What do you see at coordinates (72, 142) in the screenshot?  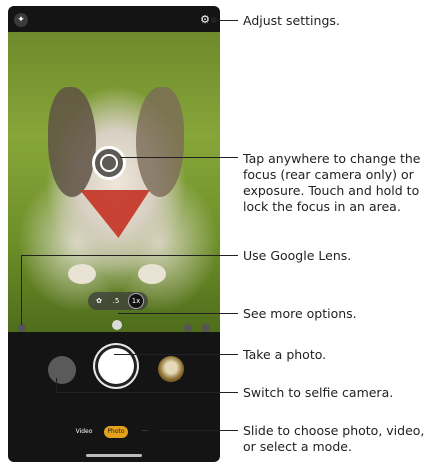 I see `dog-ear-left` at bounding box center [72, 142].